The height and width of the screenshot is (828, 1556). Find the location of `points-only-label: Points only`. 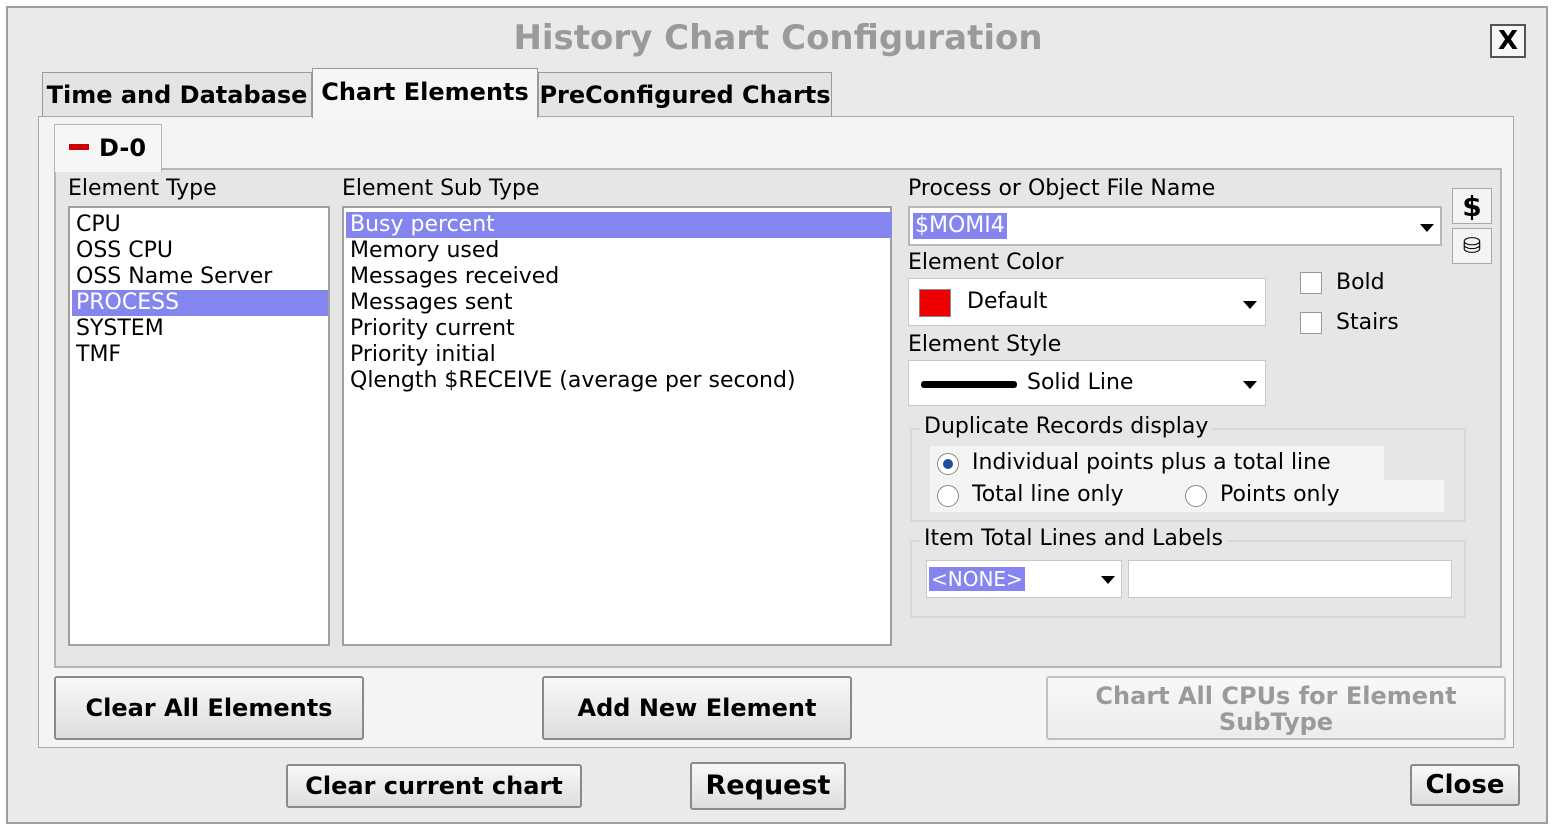

points-only-label: Points only is located at coordinates (1280, 494).